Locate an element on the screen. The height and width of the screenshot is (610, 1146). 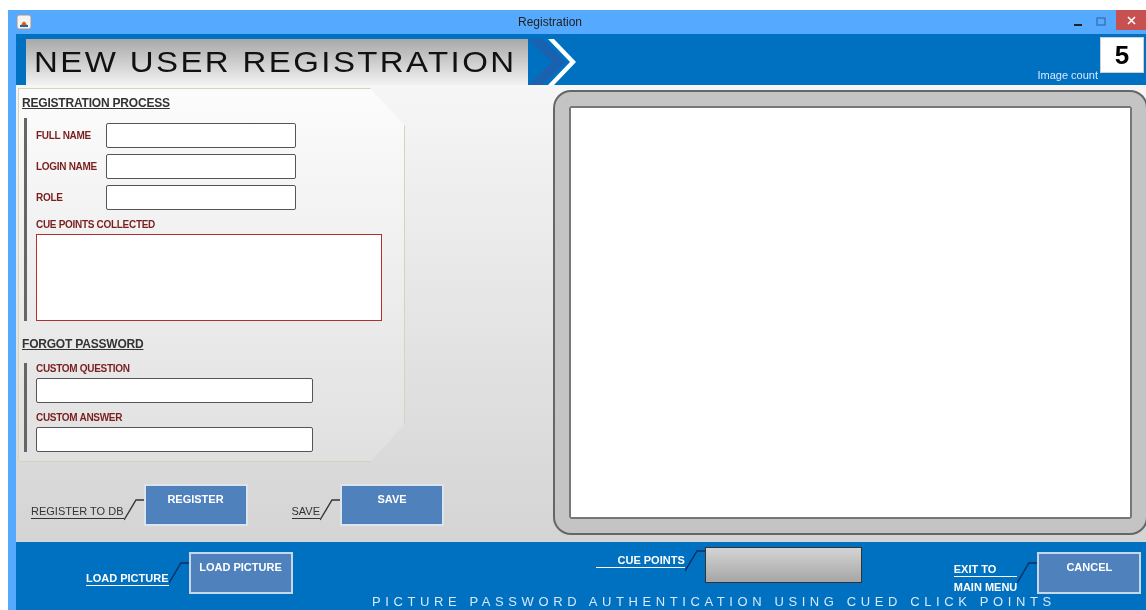
app-icon is located at coordinates (24, 22).